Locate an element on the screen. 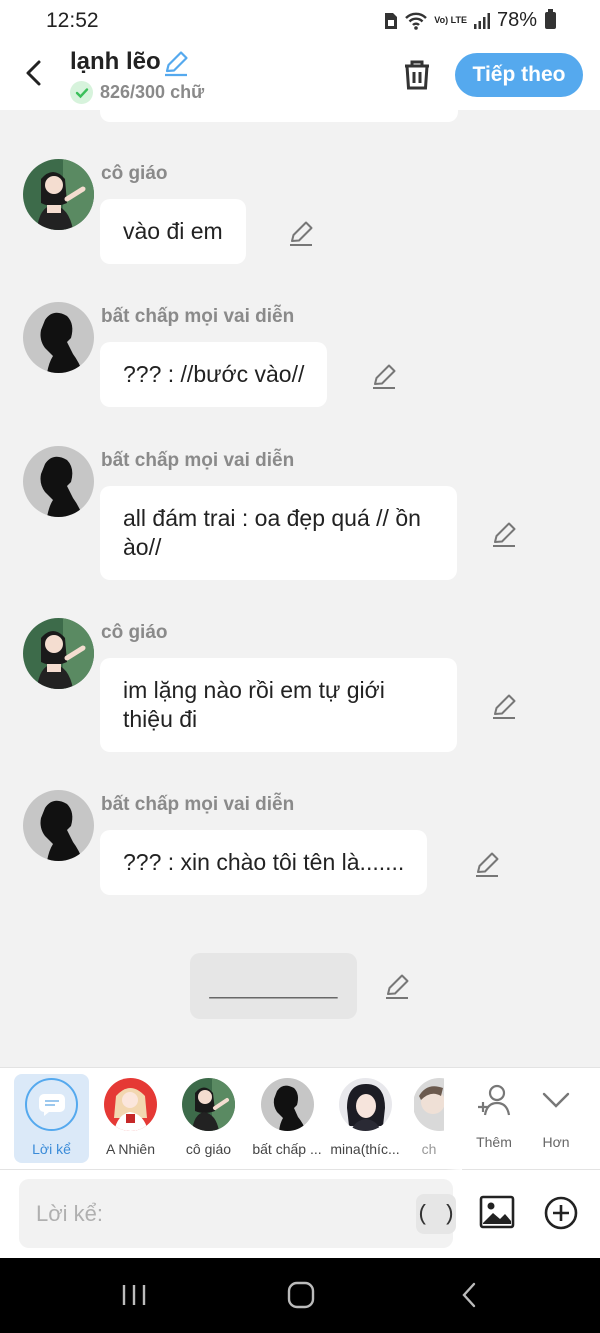 This screenshot has height=1333, width=600. header: lạnh lẽo 826/300 chữ Tiếp theo is located at coordinates (300, 77).